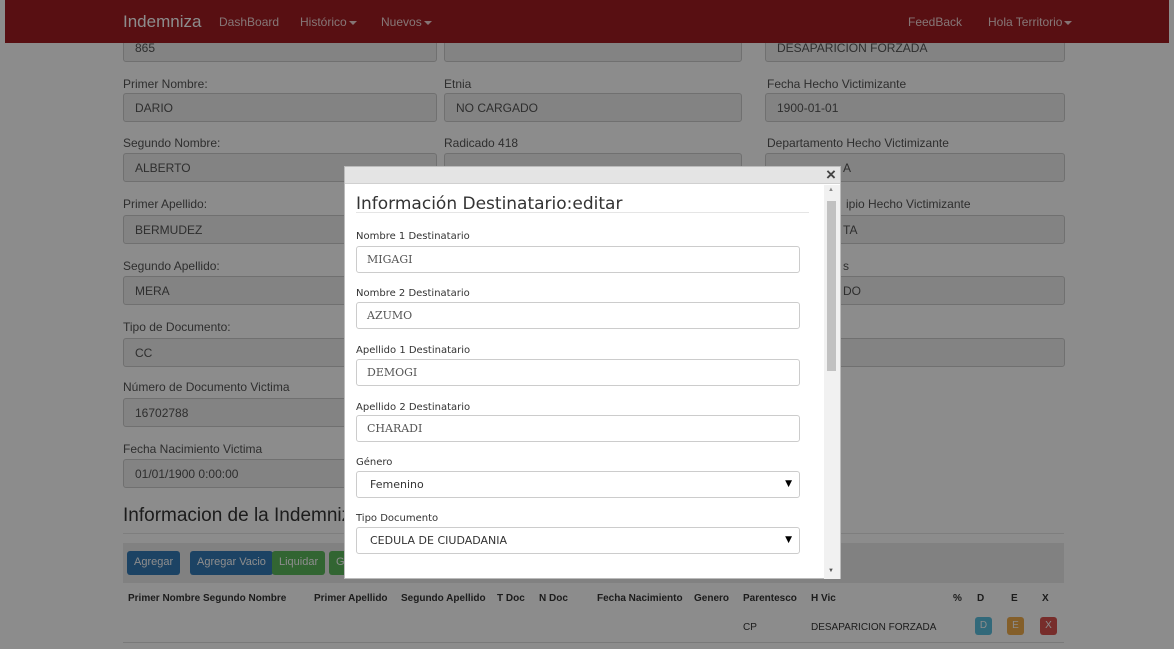 The height and width of the screenshot is (649, 1174). Describe the element at coordinates (578, 540) in the screenshot. I see `tipo-documento-select: CEDULA DE CIUDADANIA ▼` at that location.